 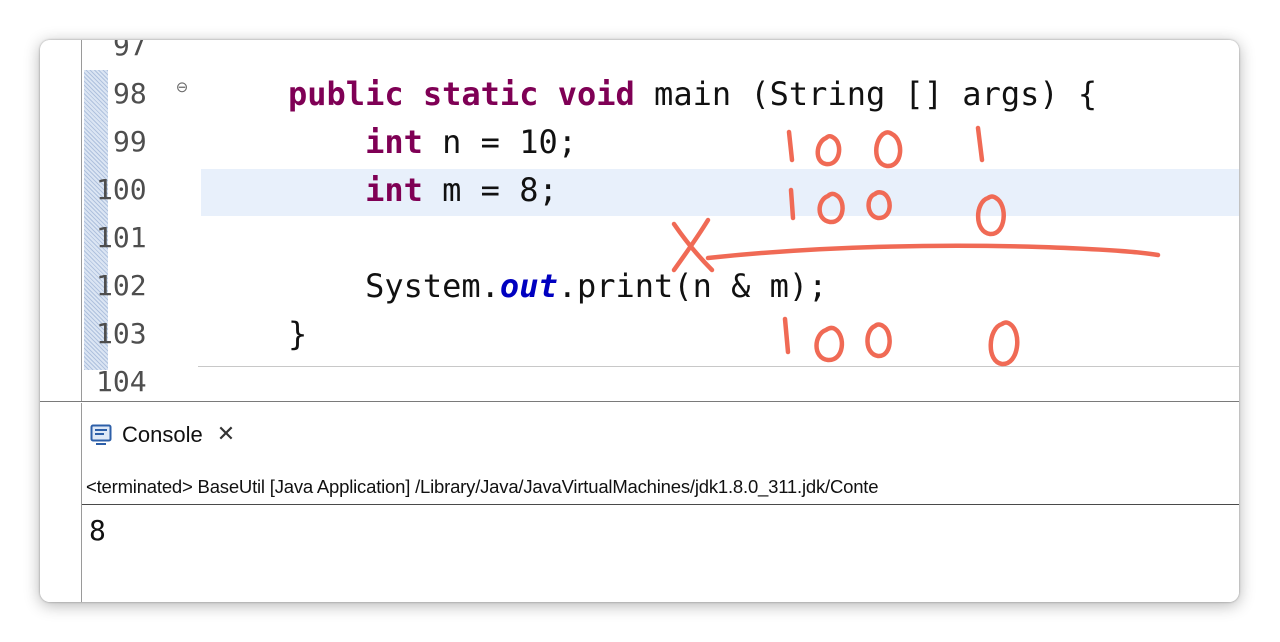 I want to click on console-monitor-icon, so click(x=101, y=434).